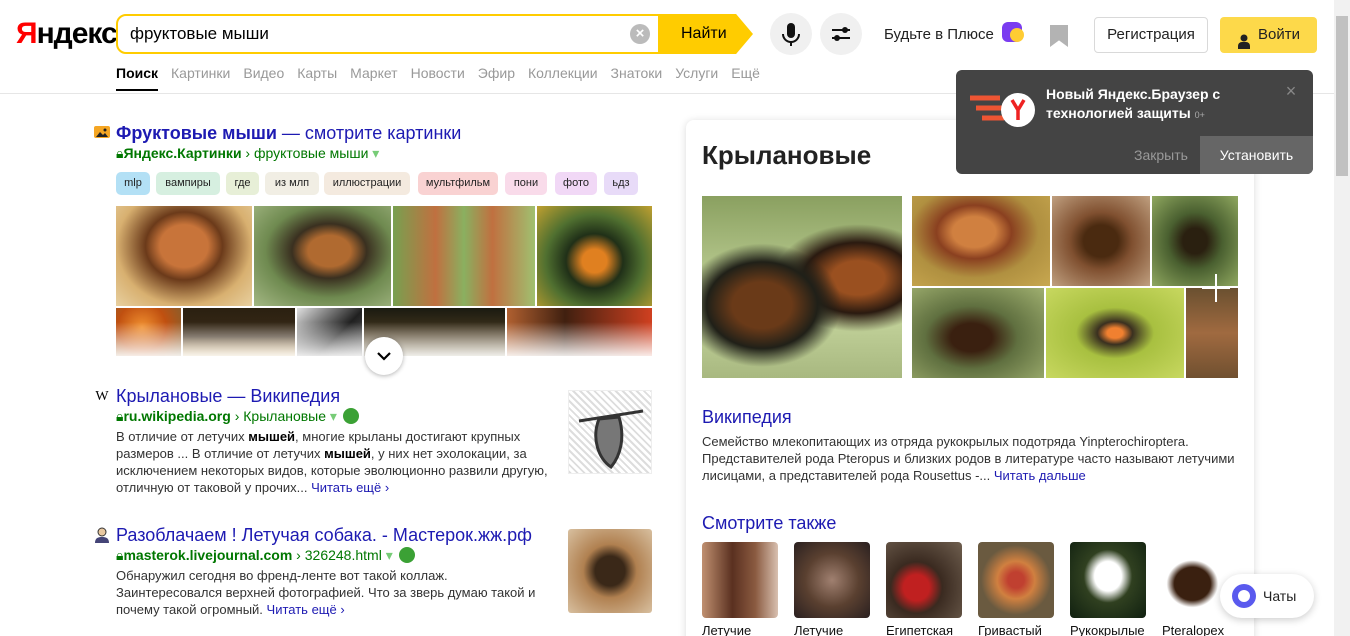 This screenshot has height=636, width=1350. Describe the element at coordinates (576, 183) in the screenshot. I see `tag-chip: фото` at that location.